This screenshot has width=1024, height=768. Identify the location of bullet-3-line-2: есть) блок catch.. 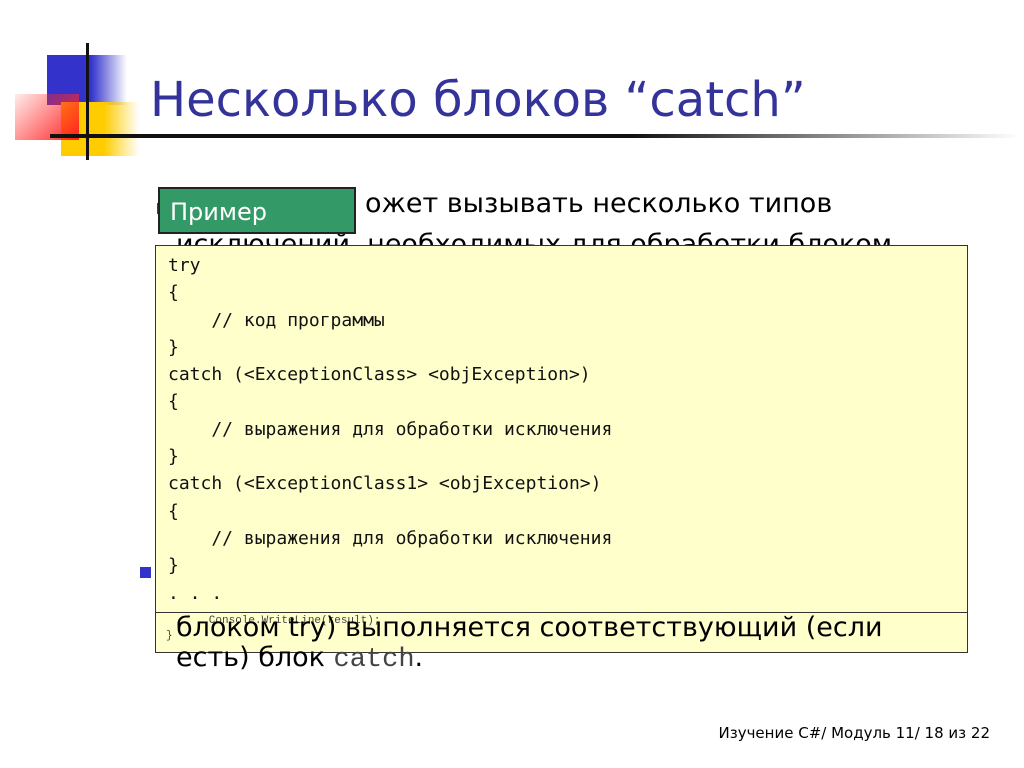
(299, 658).